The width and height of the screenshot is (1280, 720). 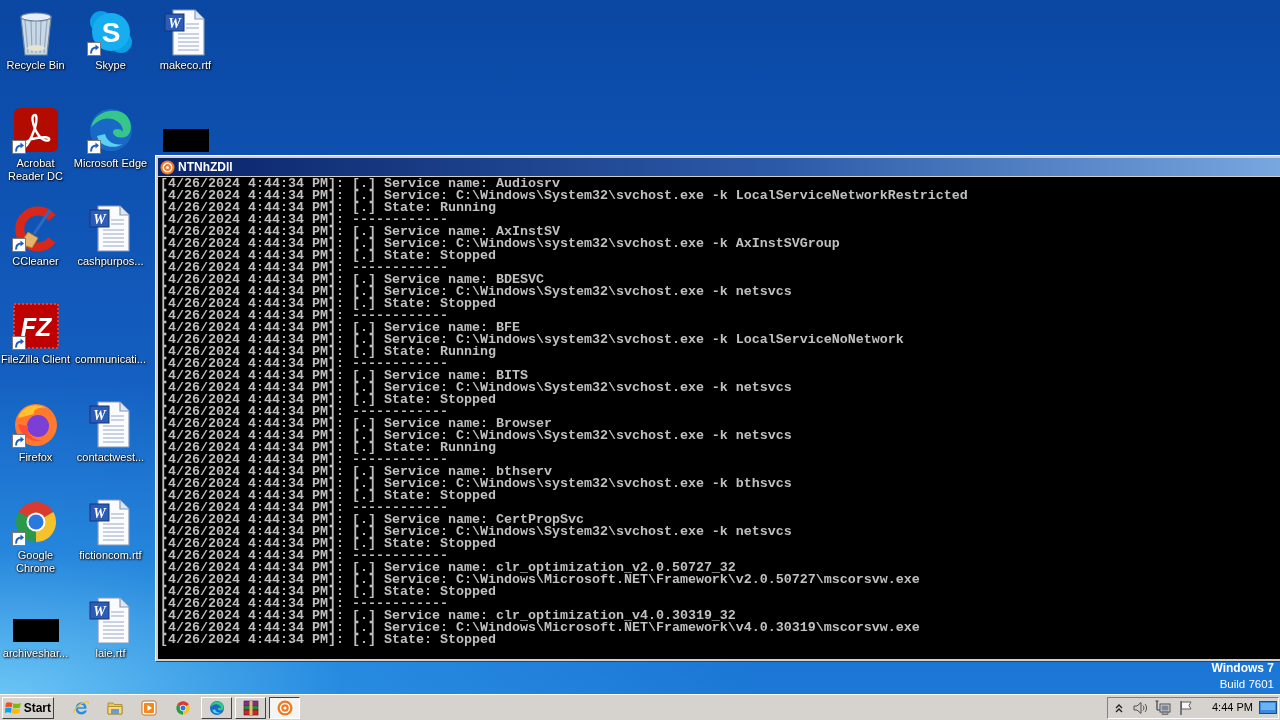 What do you see at coordinates (250, 707) in the screenshot?
I see `archive-books-icon` at bounding box center [250, 707].